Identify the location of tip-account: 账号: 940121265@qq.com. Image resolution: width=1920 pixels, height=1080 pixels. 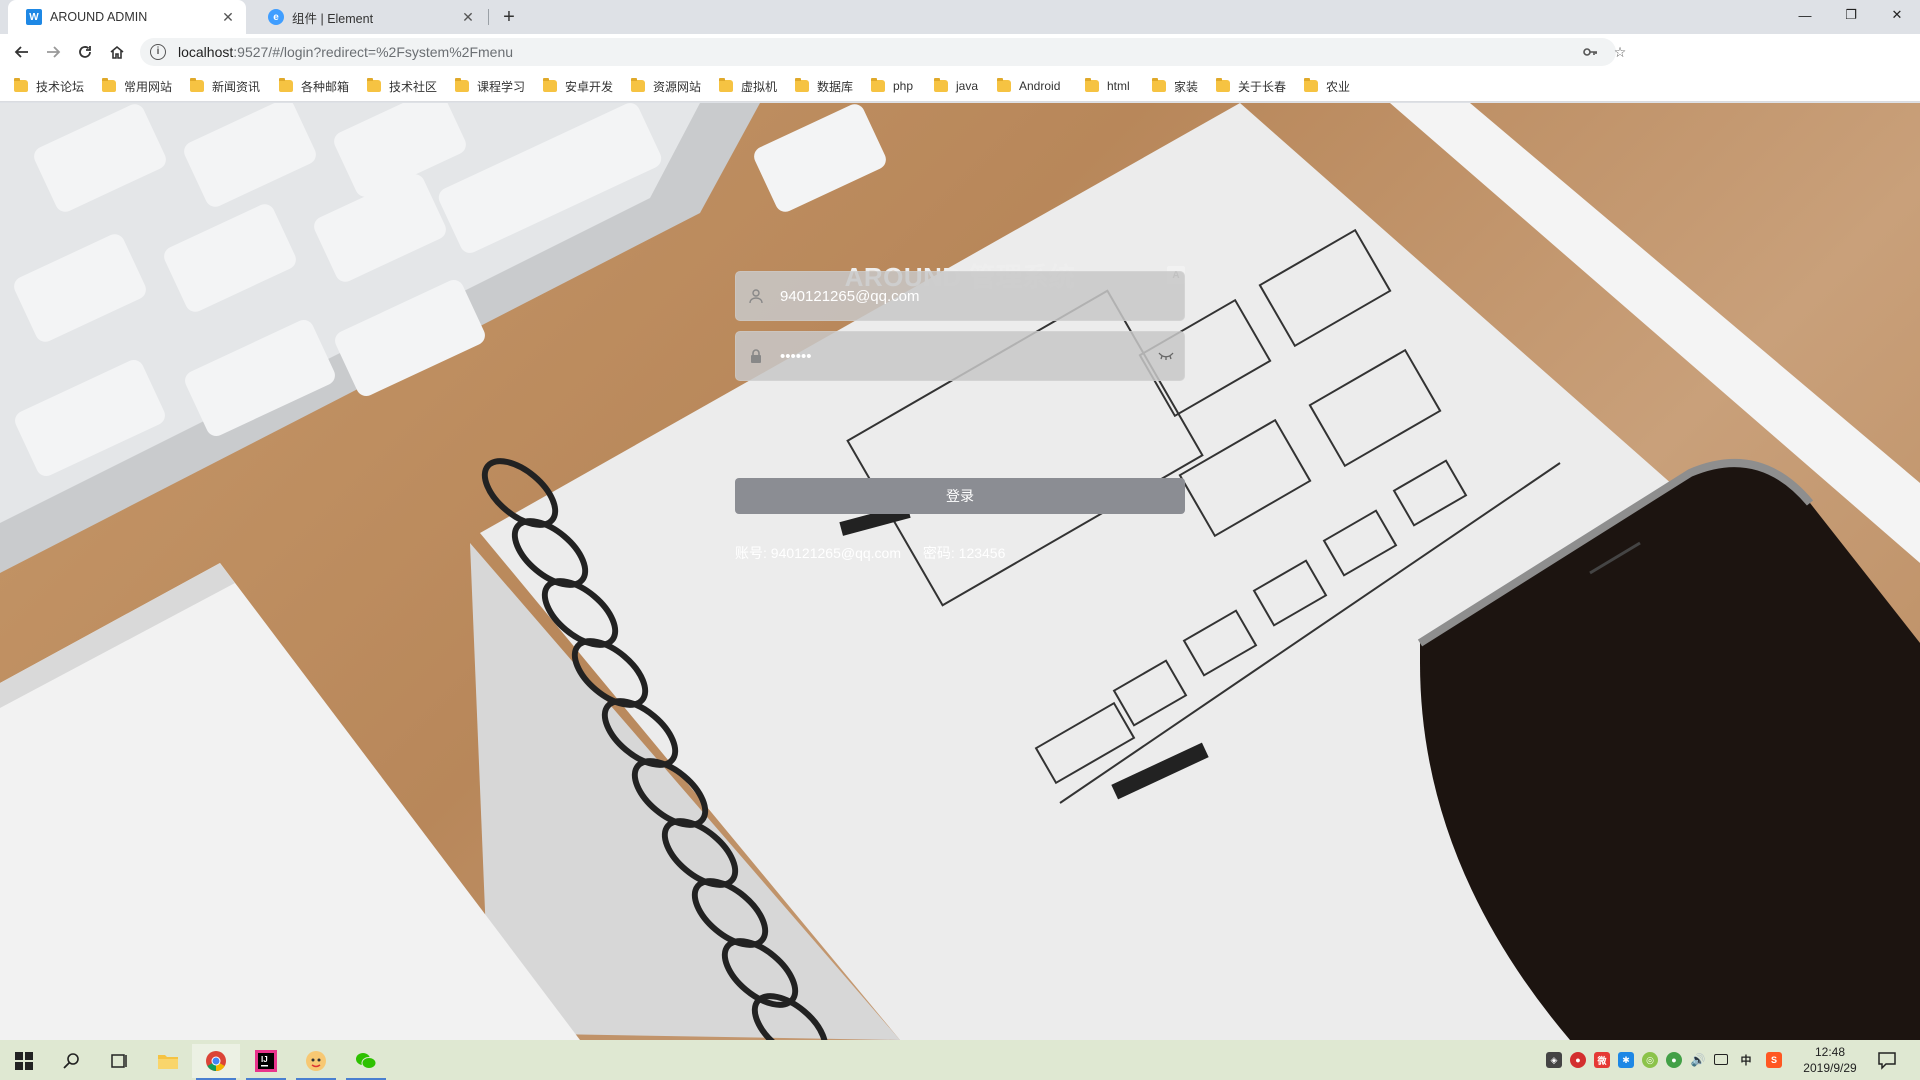
(818, 553).